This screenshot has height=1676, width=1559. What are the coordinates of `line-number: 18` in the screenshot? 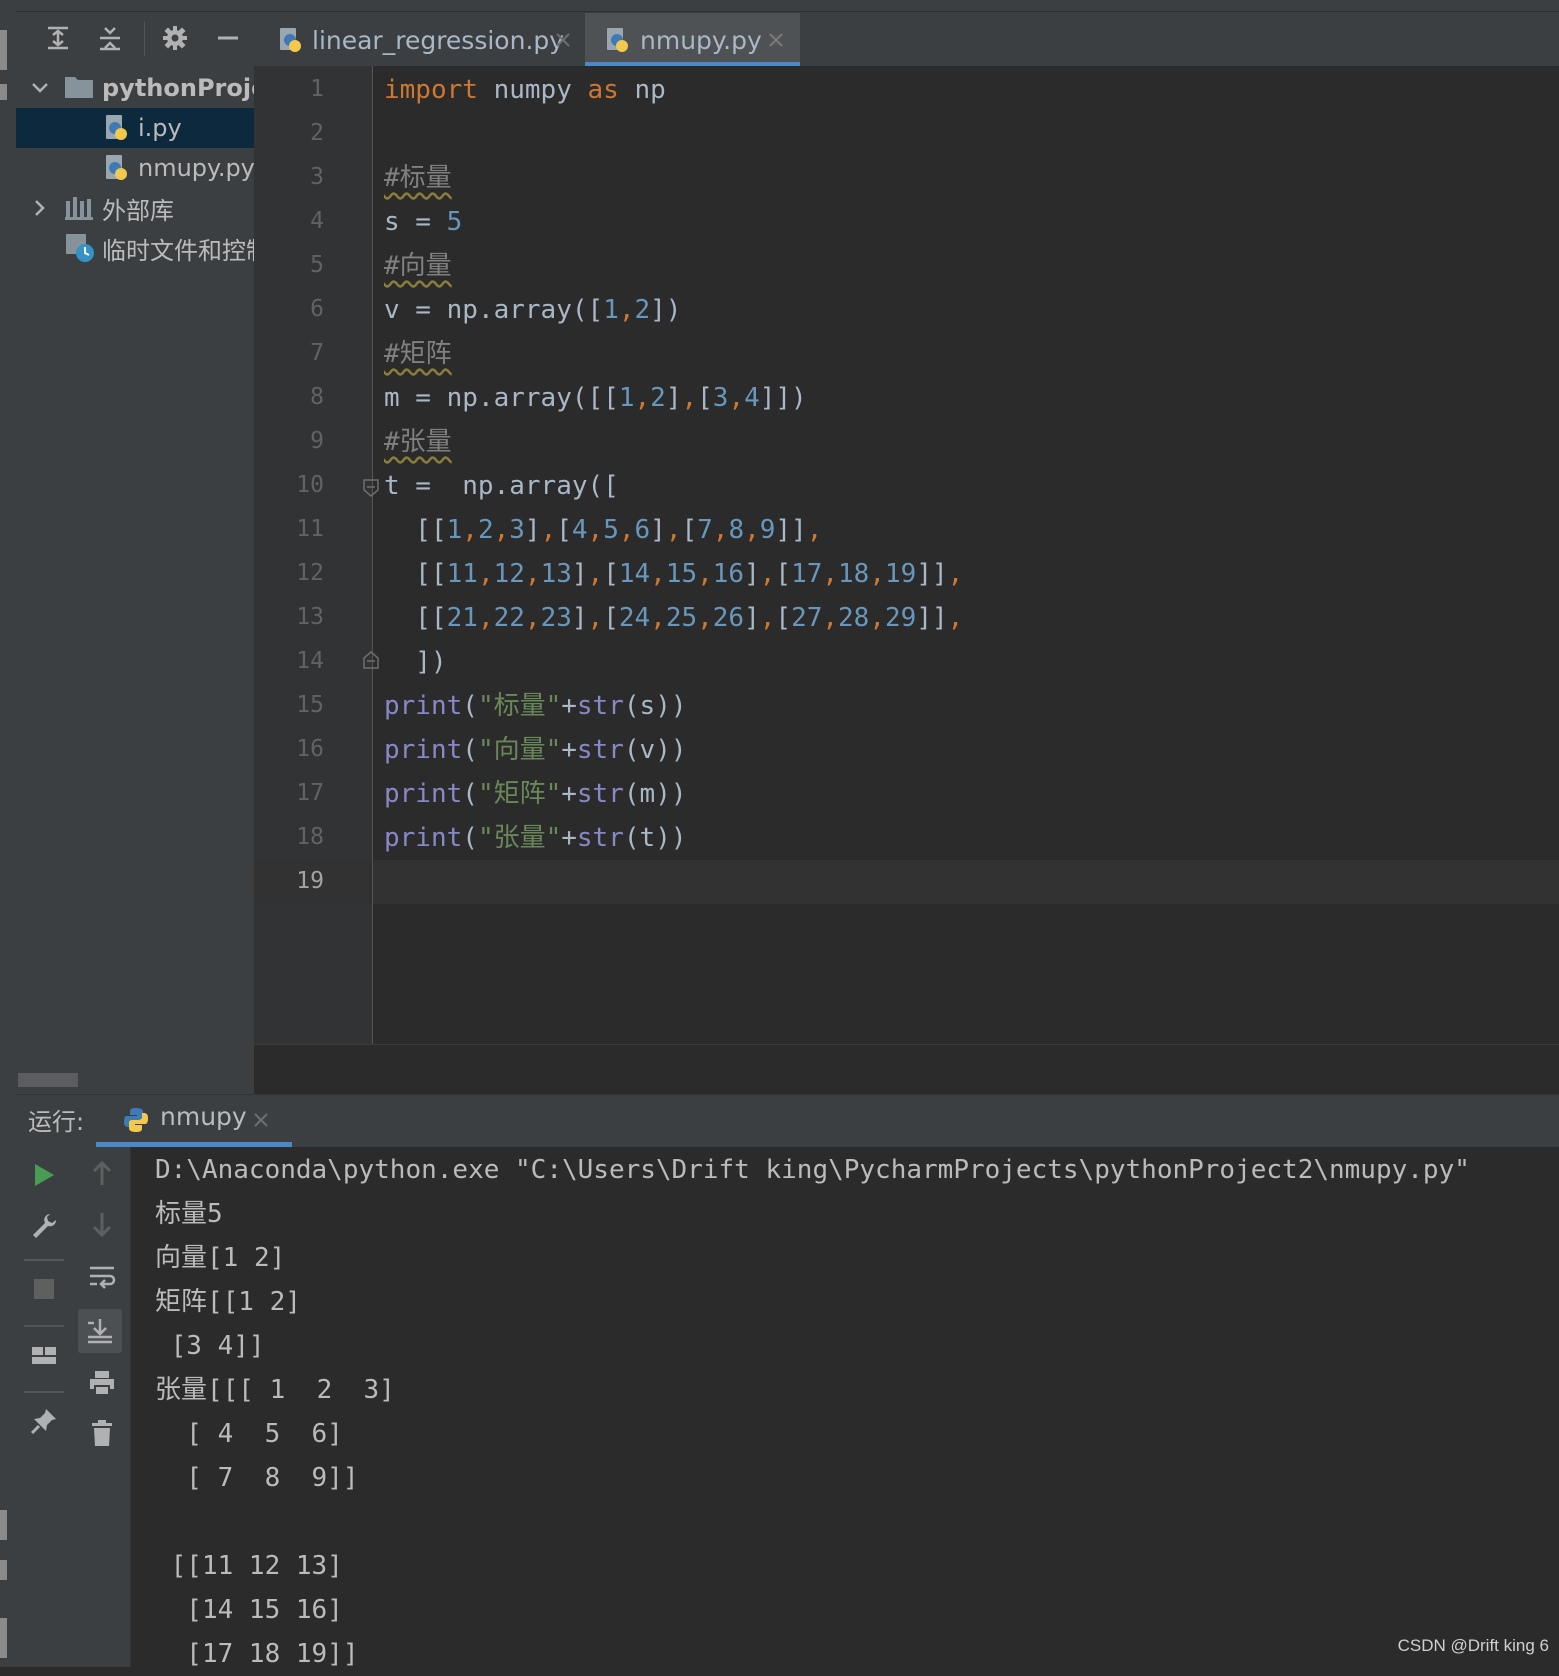 It's located at (289, 837).